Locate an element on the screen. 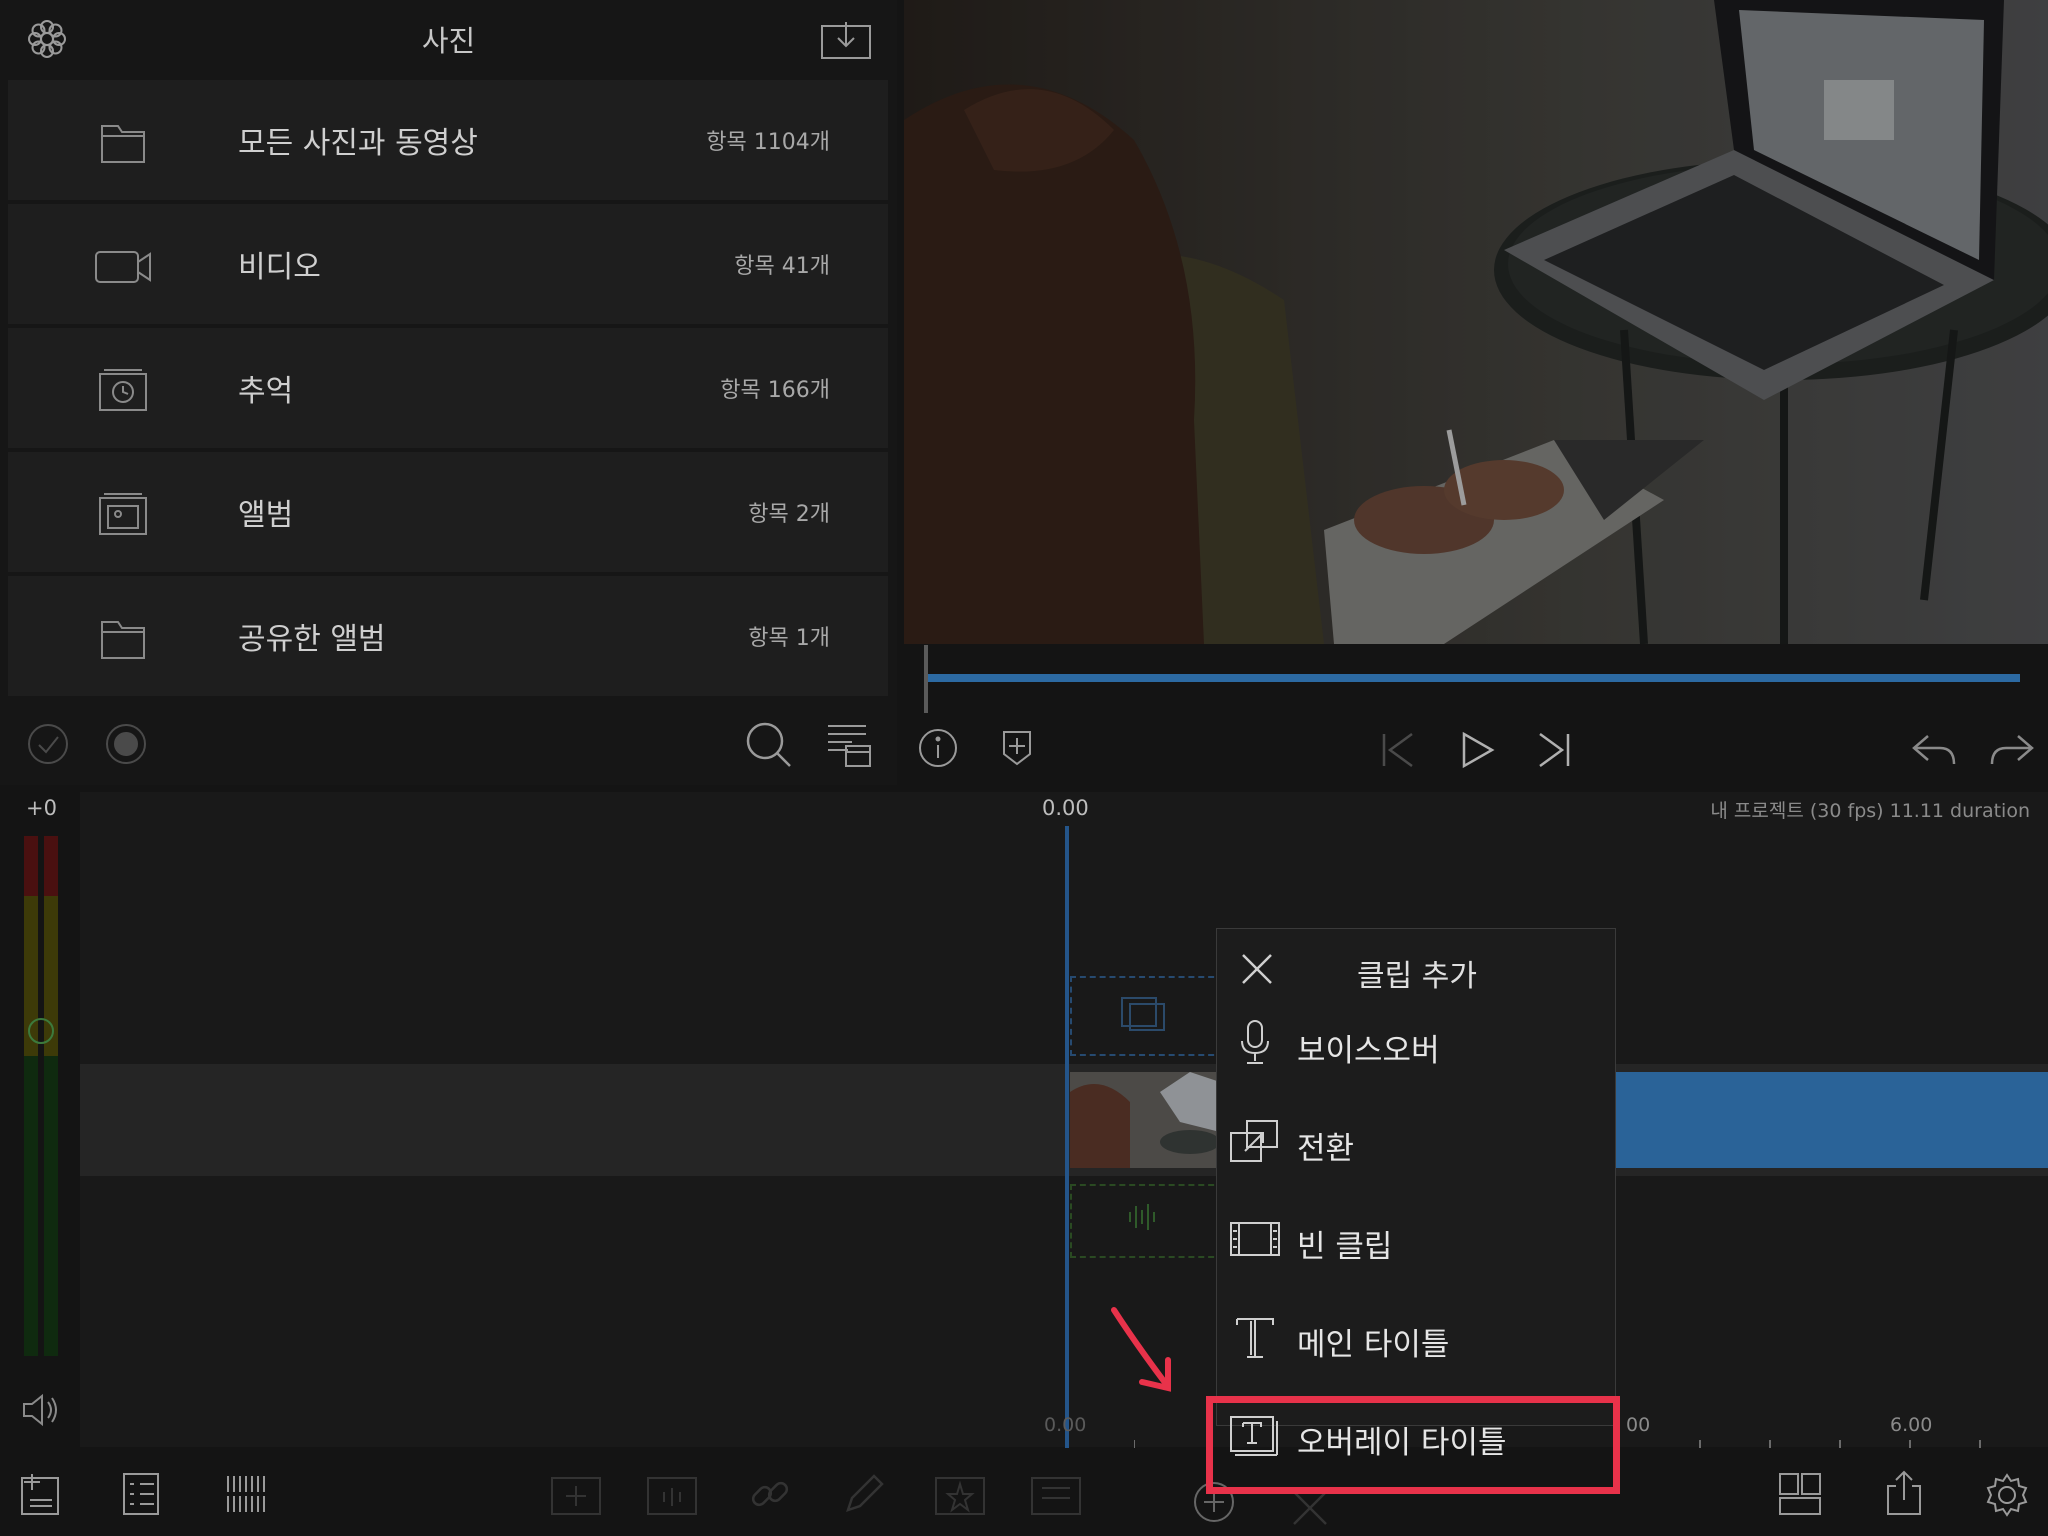 The image size is (2048, 1536). browser-title: 사진 is located at coordinates (448, 41).